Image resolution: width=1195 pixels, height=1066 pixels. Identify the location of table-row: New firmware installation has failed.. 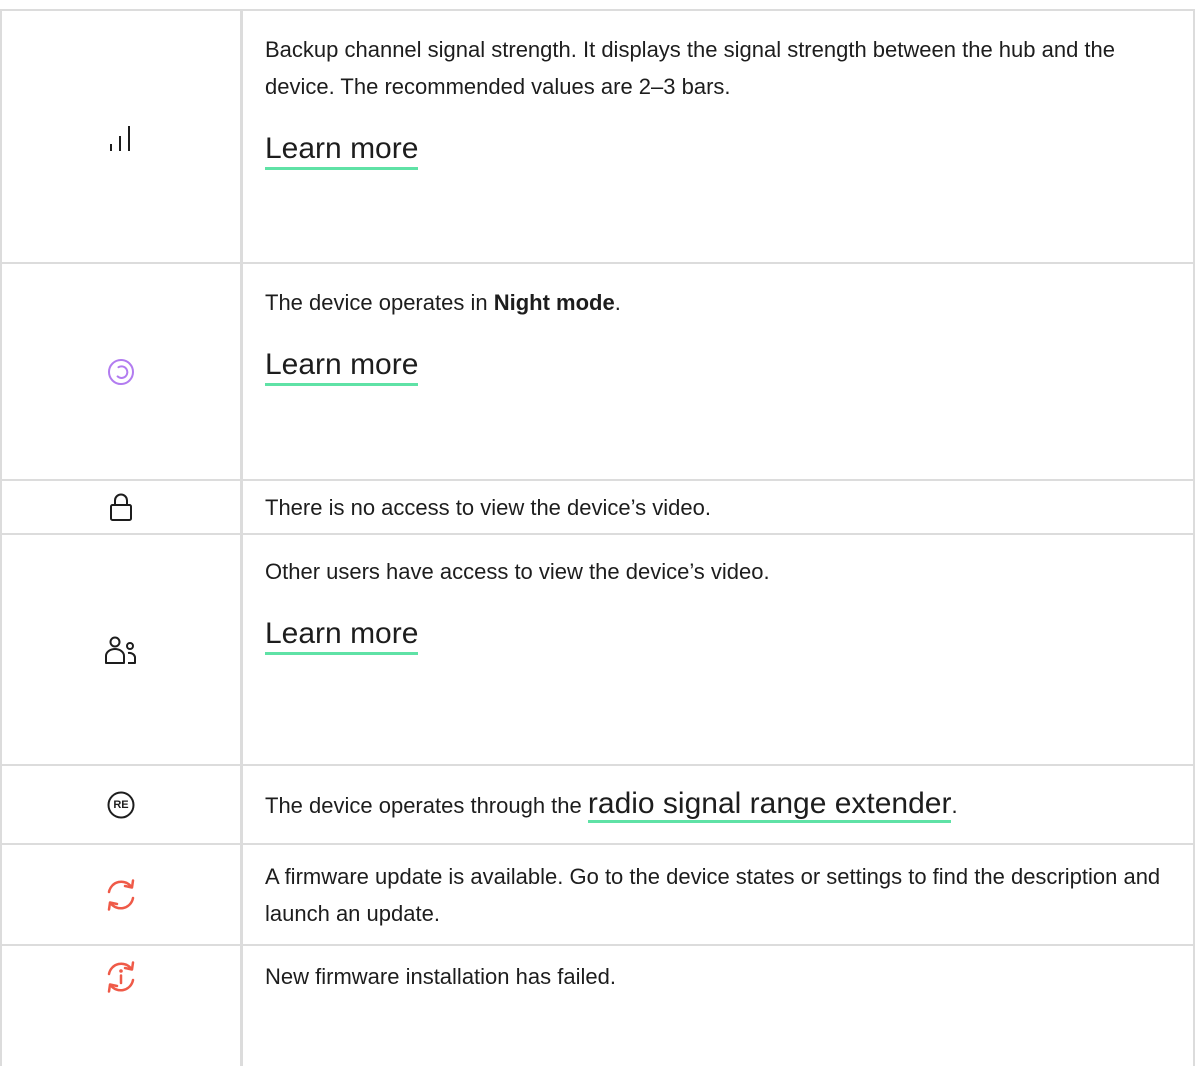
(597, 1006).